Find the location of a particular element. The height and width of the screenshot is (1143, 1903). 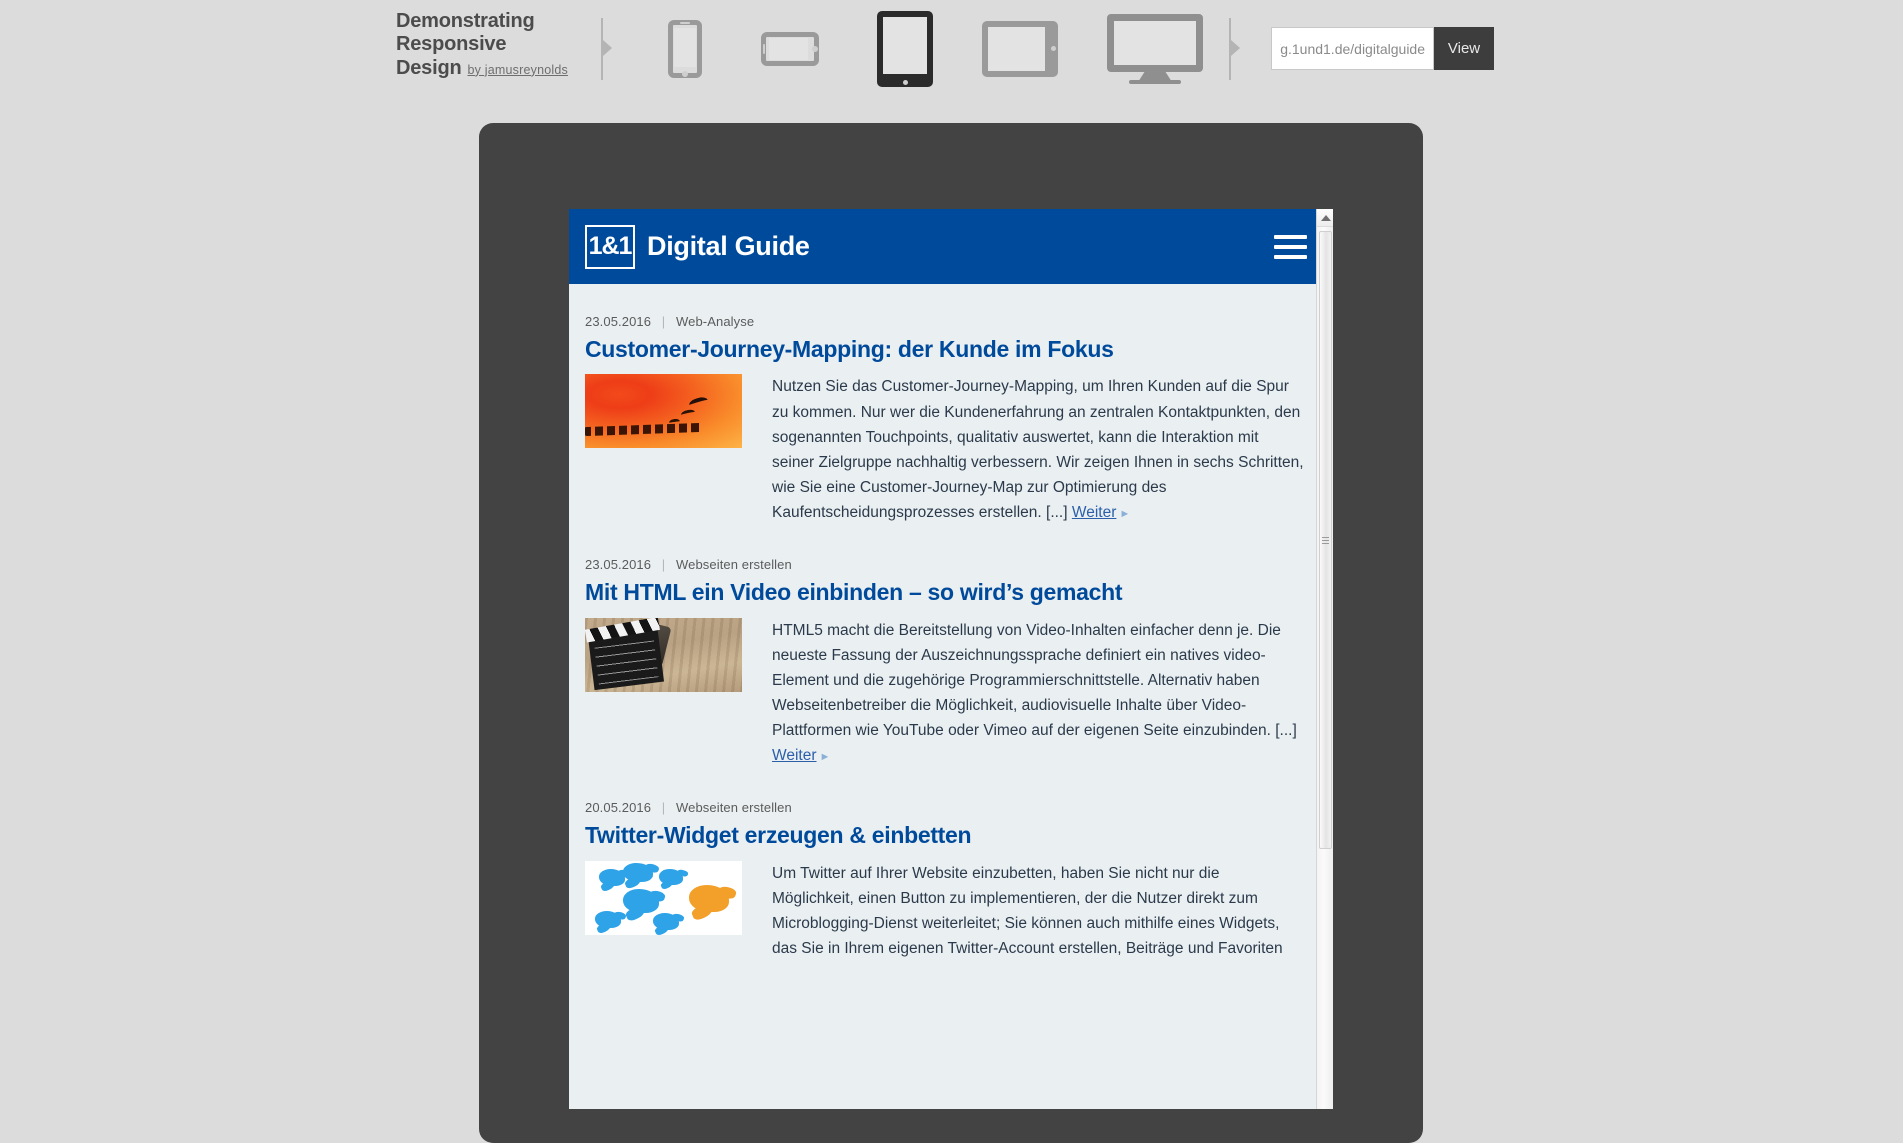

phone-portrait-screen is located at coordinates (685, 47).